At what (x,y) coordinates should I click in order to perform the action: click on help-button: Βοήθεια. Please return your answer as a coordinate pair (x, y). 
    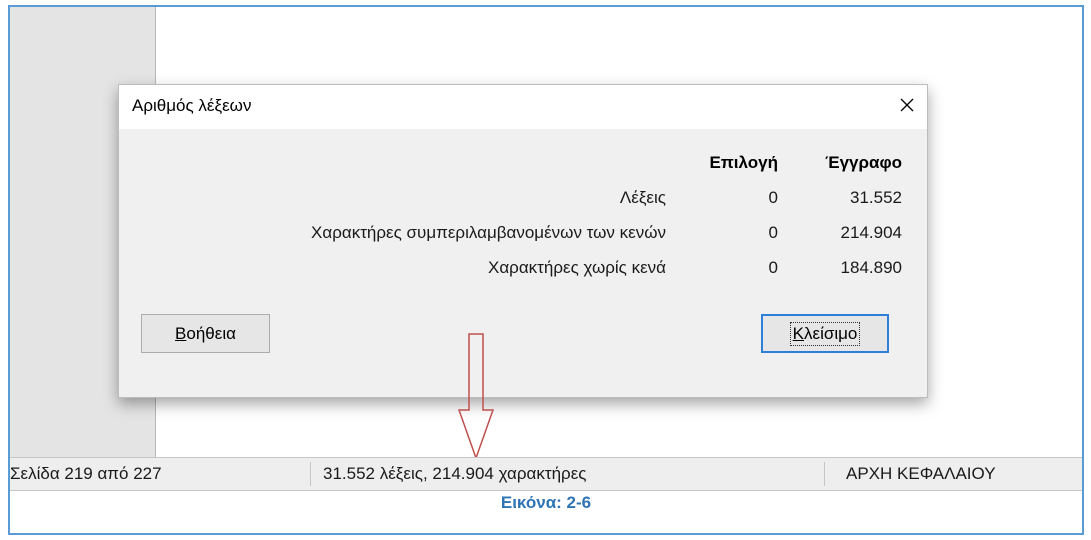
    Looking at the image, I should click on (205, 333).